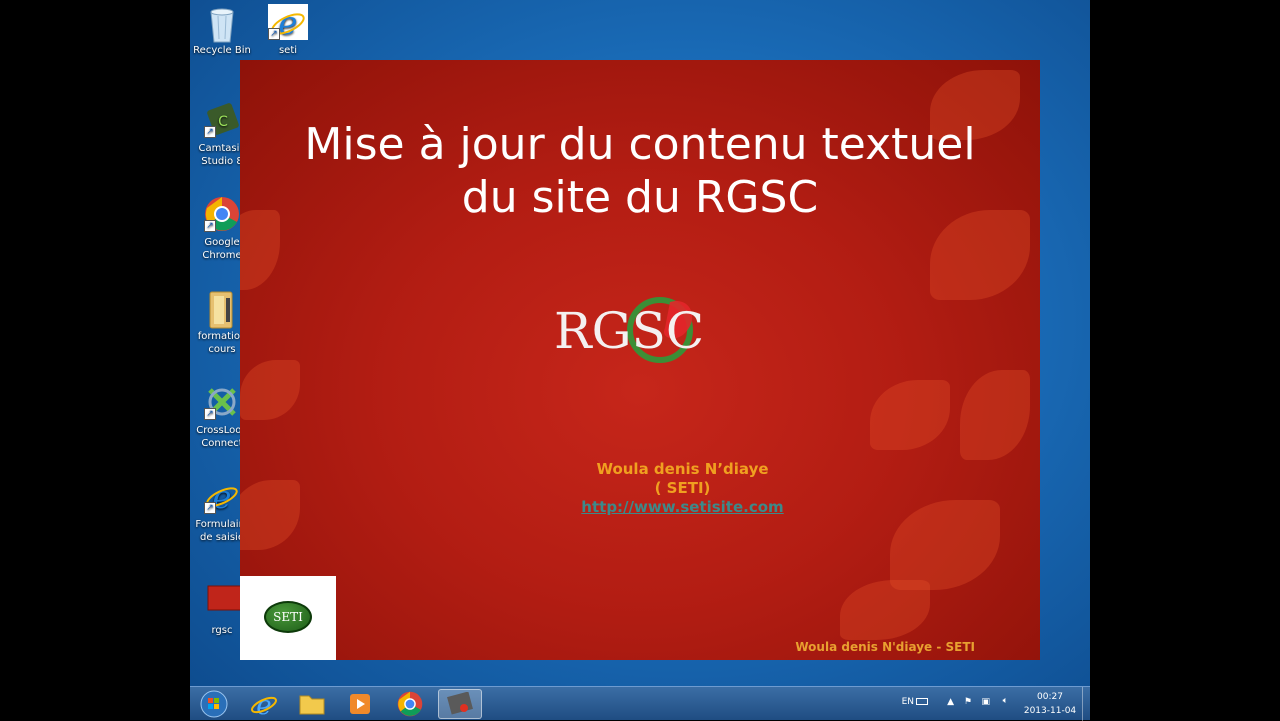  I want to click on author-org: ( SETI), so click(682, 488).